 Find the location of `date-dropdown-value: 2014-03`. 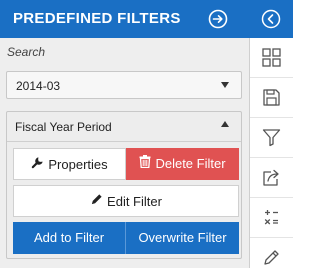

date-dropdown-value: 2014-03 is located at coordinates (38, 86).